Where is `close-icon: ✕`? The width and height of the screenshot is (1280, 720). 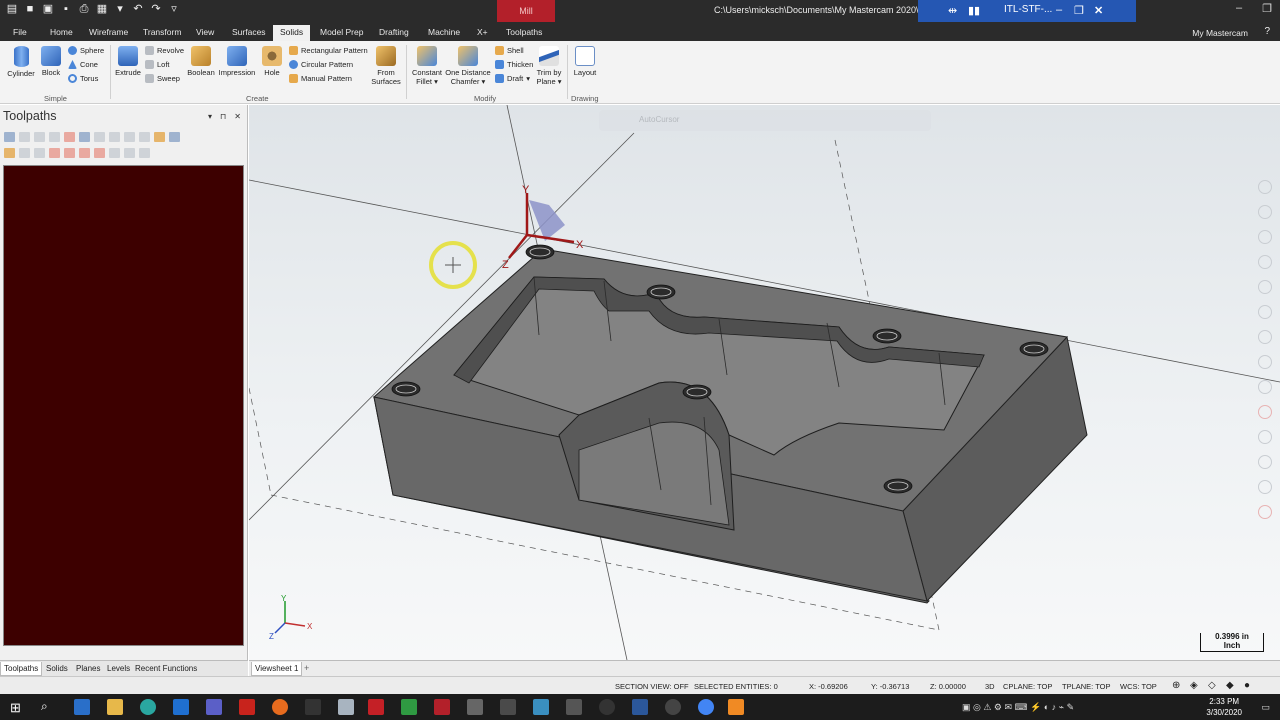
close-icon: ✕ is located at coordinates (1098, 10).